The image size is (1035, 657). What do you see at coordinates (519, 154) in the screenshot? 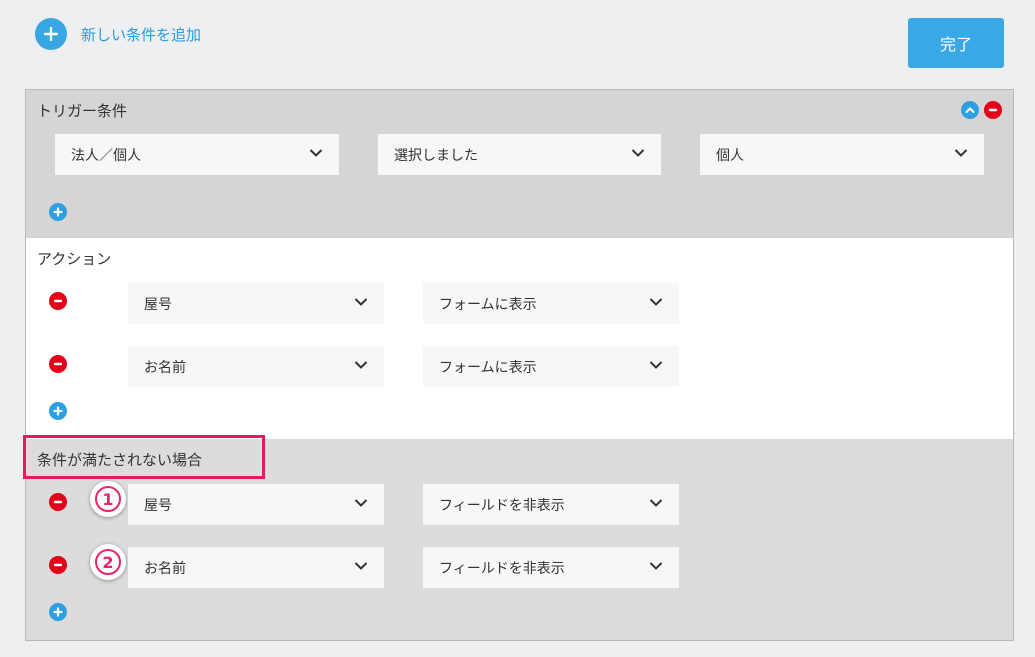
I see `trigger-operator-select: 選択しました` at bounding box center [519, 154].